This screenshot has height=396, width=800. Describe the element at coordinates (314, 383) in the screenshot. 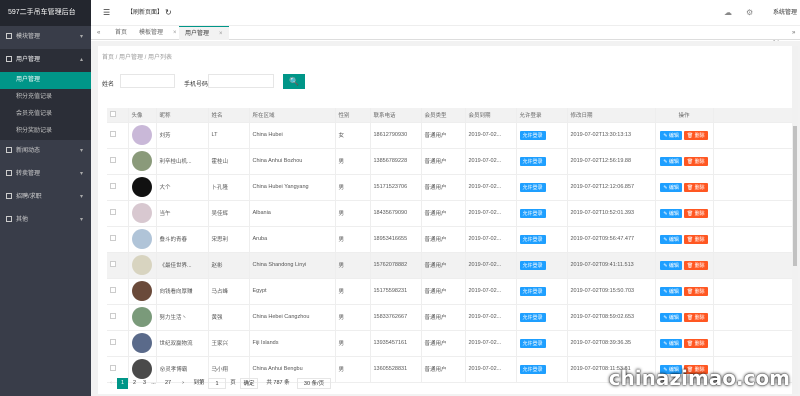

I see `per-page-select: 30 条/页` at that location.